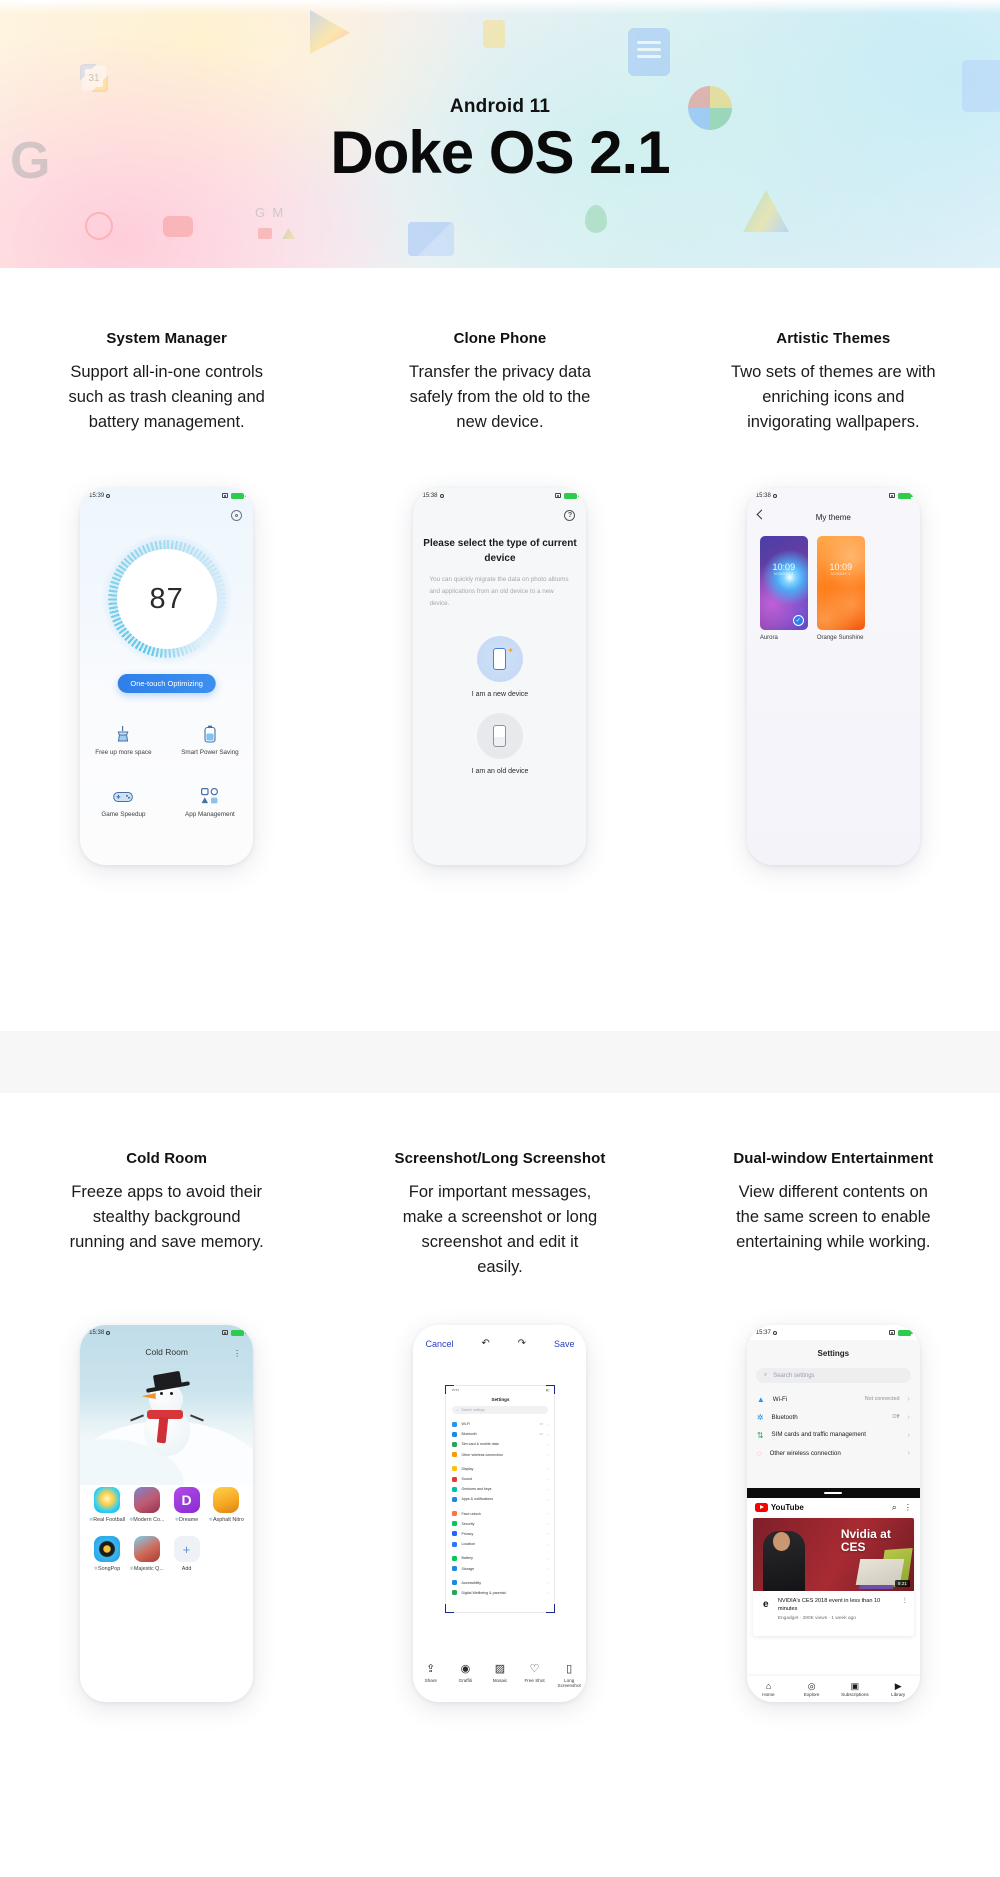  I want to click on snowman-illustration, so click(166, 1412).